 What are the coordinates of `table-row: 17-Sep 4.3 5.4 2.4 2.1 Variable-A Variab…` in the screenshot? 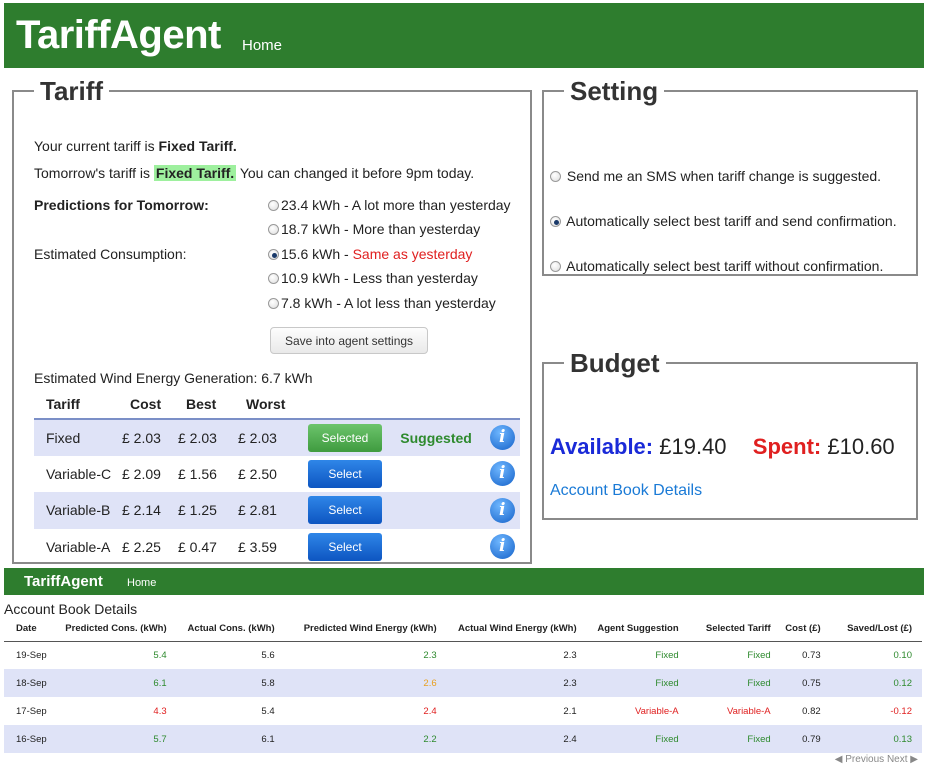 It's located at (463, 711).